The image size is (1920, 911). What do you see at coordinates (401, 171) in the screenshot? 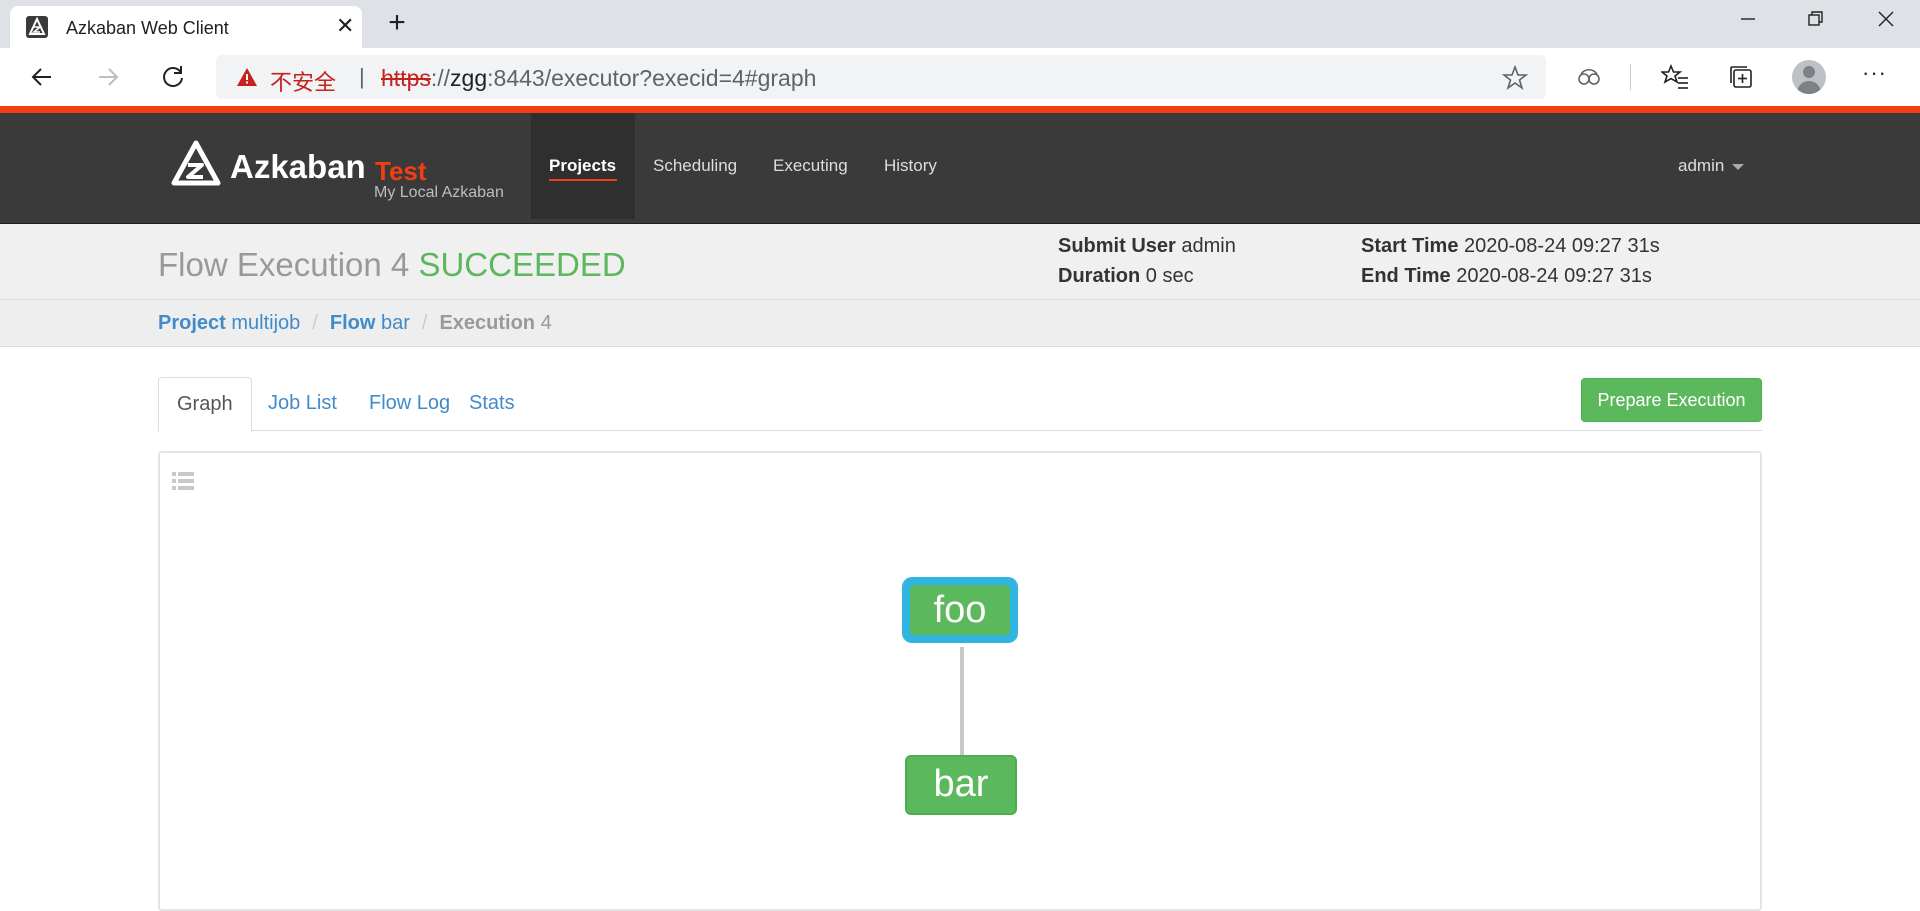
I see `brand-environment: Test` at bounding box center [401, 171].